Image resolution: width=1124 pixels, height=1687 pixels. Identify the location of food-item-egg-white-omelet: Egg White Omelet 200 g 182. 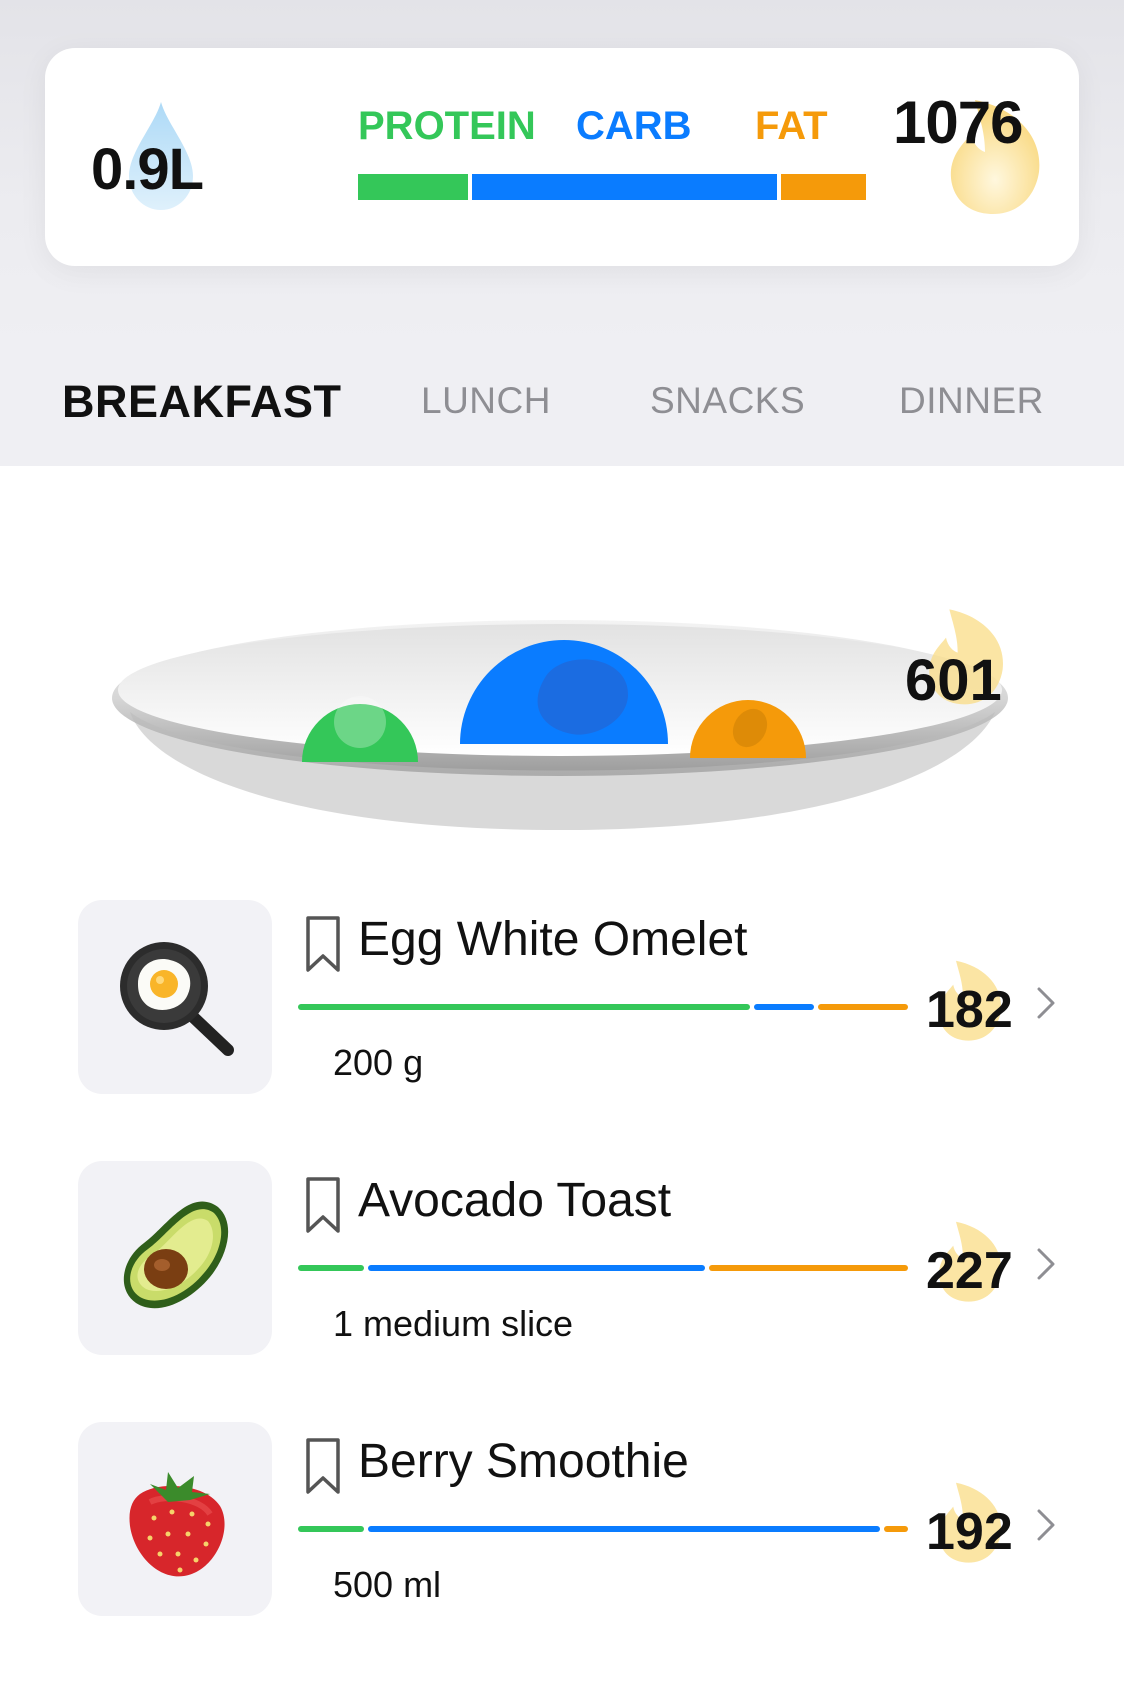
(573, 997).